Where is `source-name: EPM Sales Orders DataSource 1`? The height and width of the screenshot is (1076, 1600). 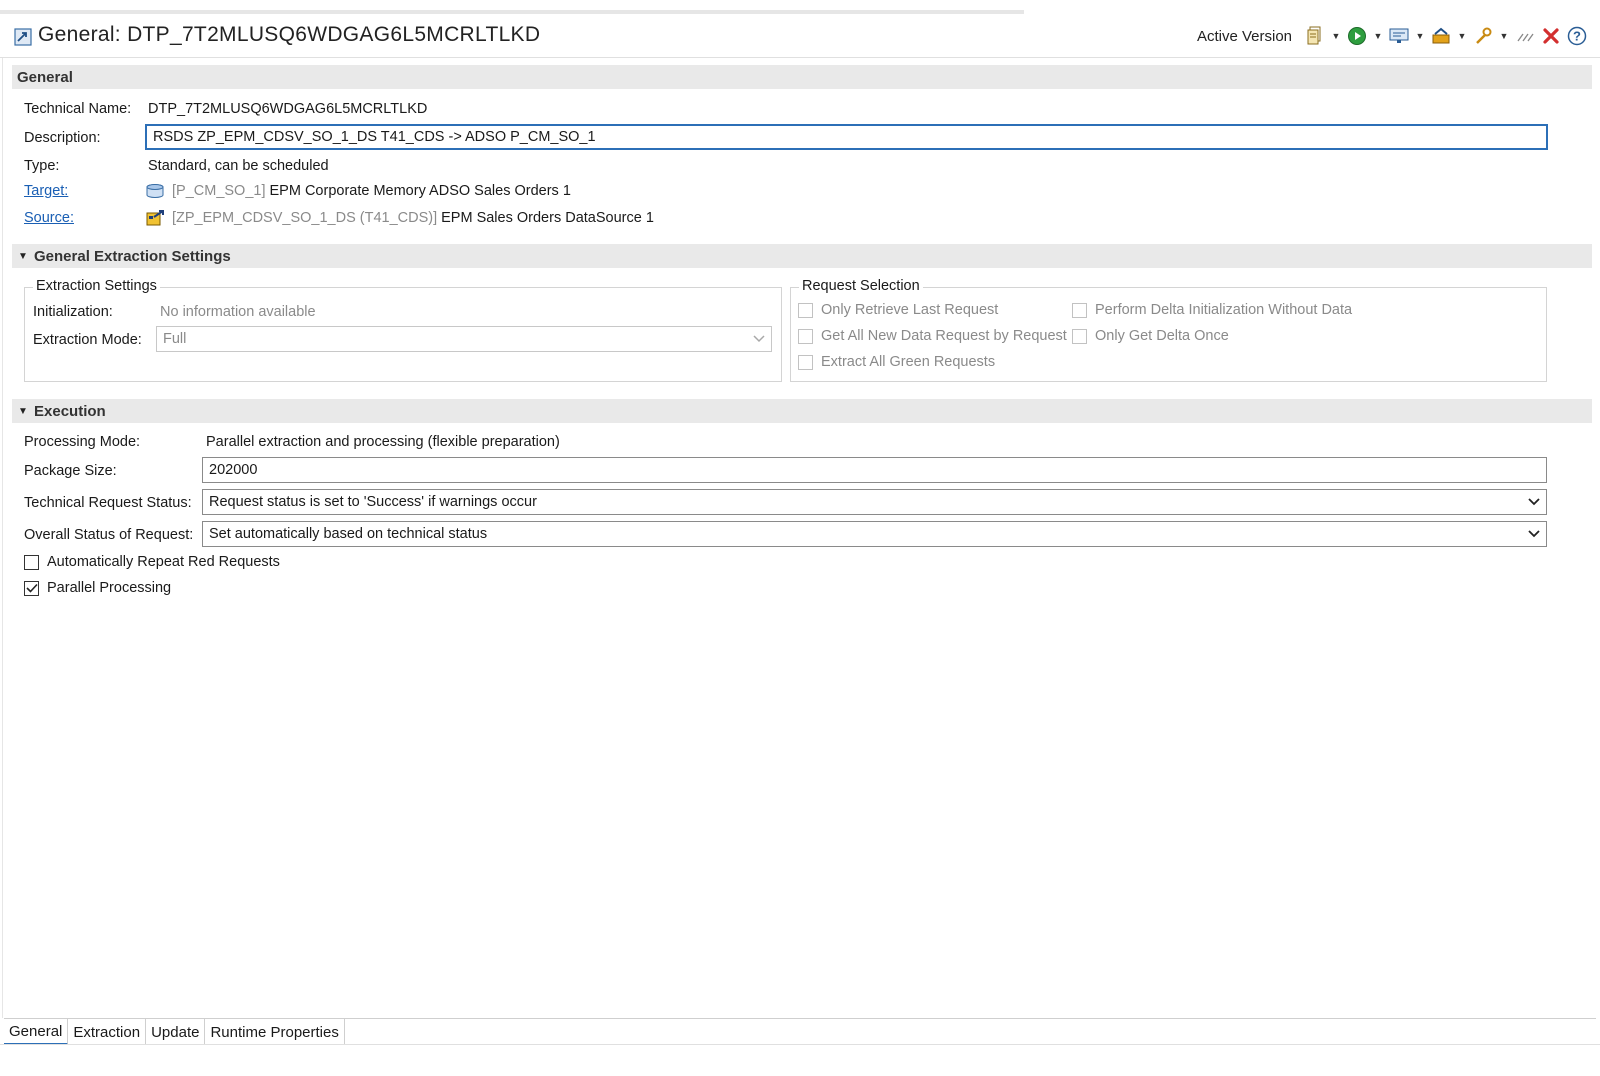 source-name: EPM Sales Orders DataSource 1 is located at coordinates (547, 218).